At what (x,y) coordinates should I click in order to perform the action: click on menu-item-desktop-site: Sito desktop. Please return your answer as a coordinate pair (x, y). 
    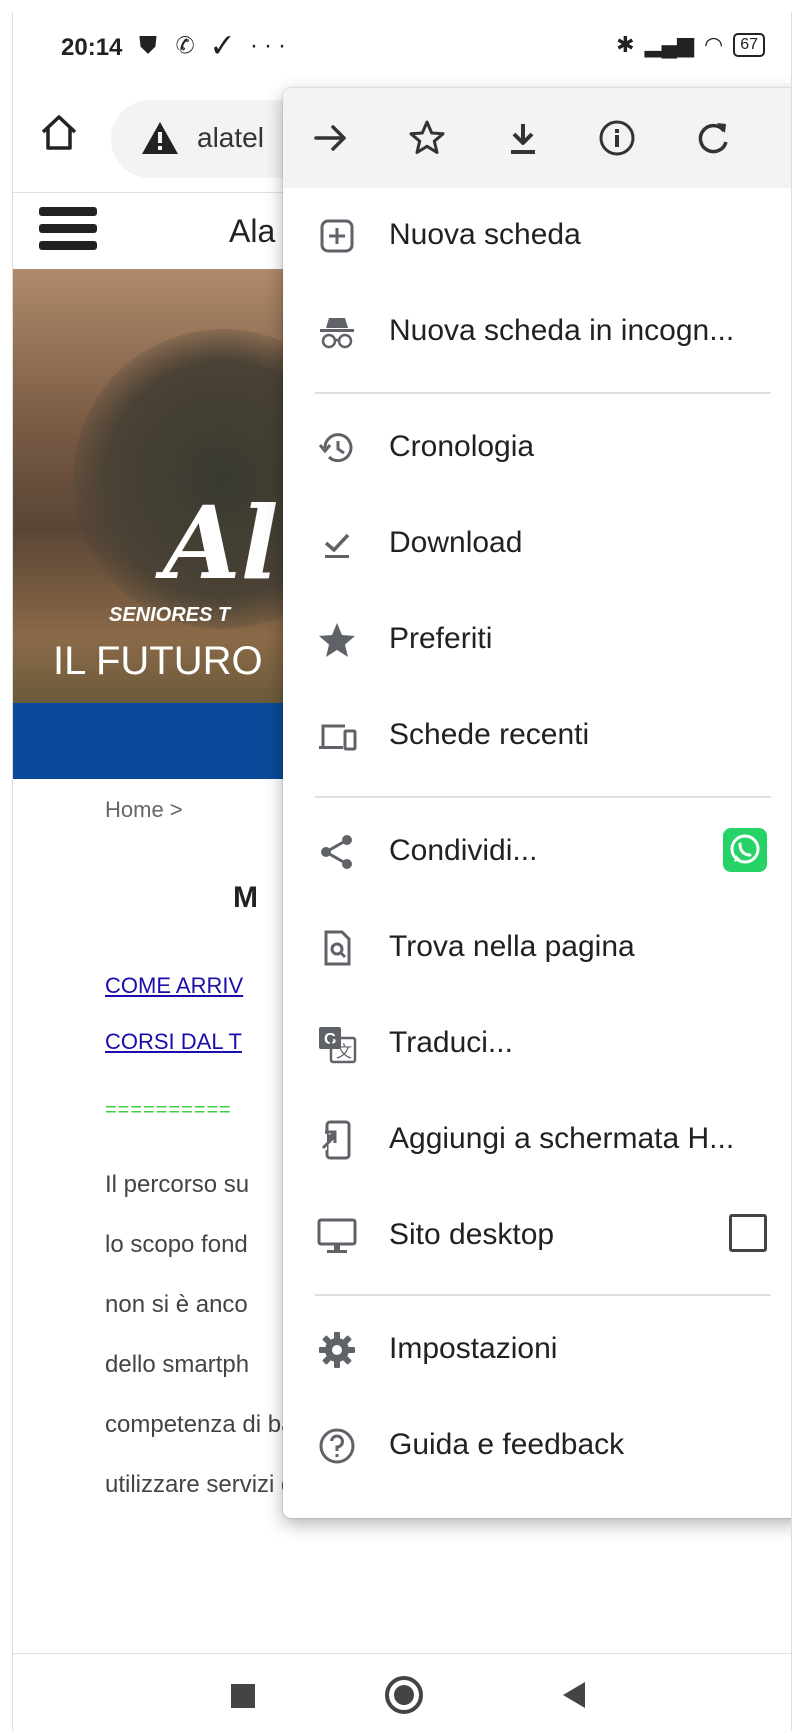
    Looking at the image, I should click on (537, 1236).